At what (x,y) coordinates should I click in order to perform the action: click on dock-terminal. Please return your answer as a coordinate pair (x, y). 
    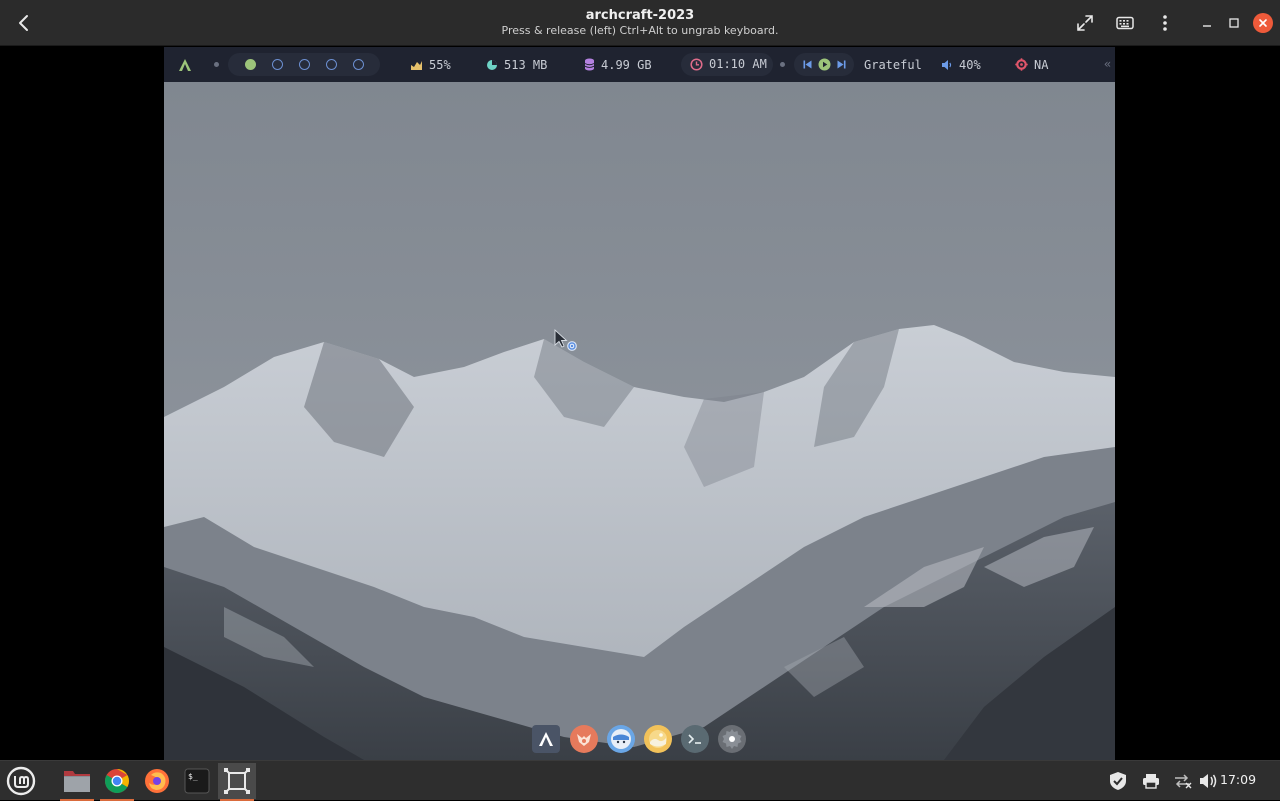
    Looking at the image, I should click on (695, 739).